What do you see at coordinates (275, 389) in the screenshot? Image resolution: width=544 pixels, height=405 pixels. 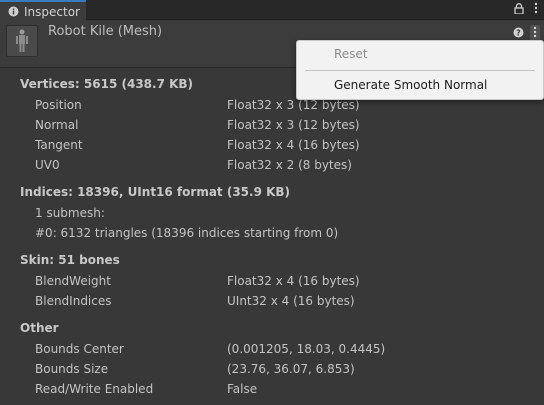 I see `other-row: Read/Write Enabled False` at bounding box center [275, 389].